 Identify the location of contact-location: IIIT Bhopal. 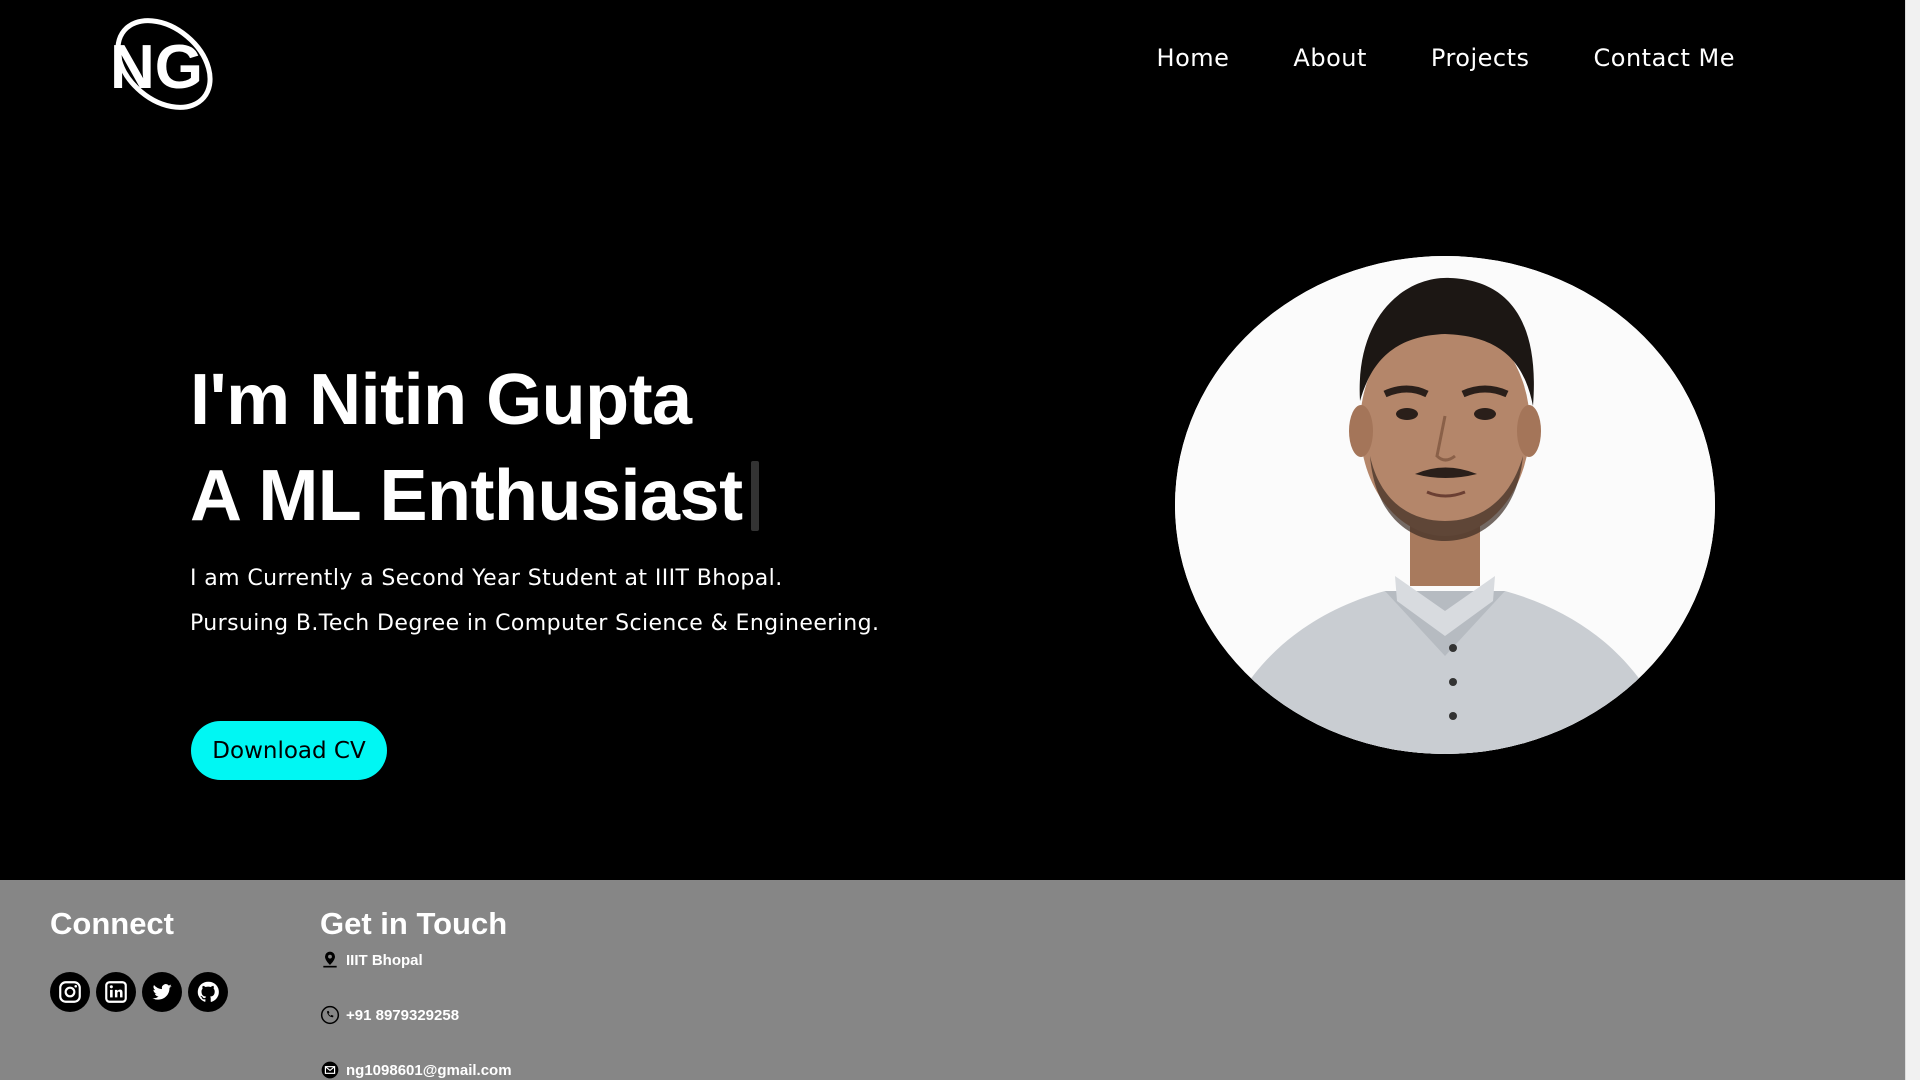
(371, 960).